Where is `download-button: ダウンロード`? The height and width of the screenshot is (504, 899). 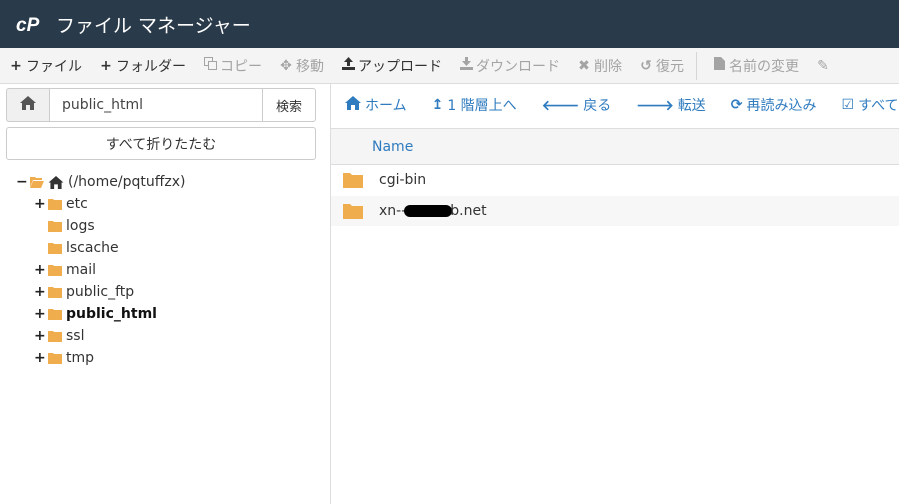 download-button: ダウンロード is located at coordinates (509, 65).